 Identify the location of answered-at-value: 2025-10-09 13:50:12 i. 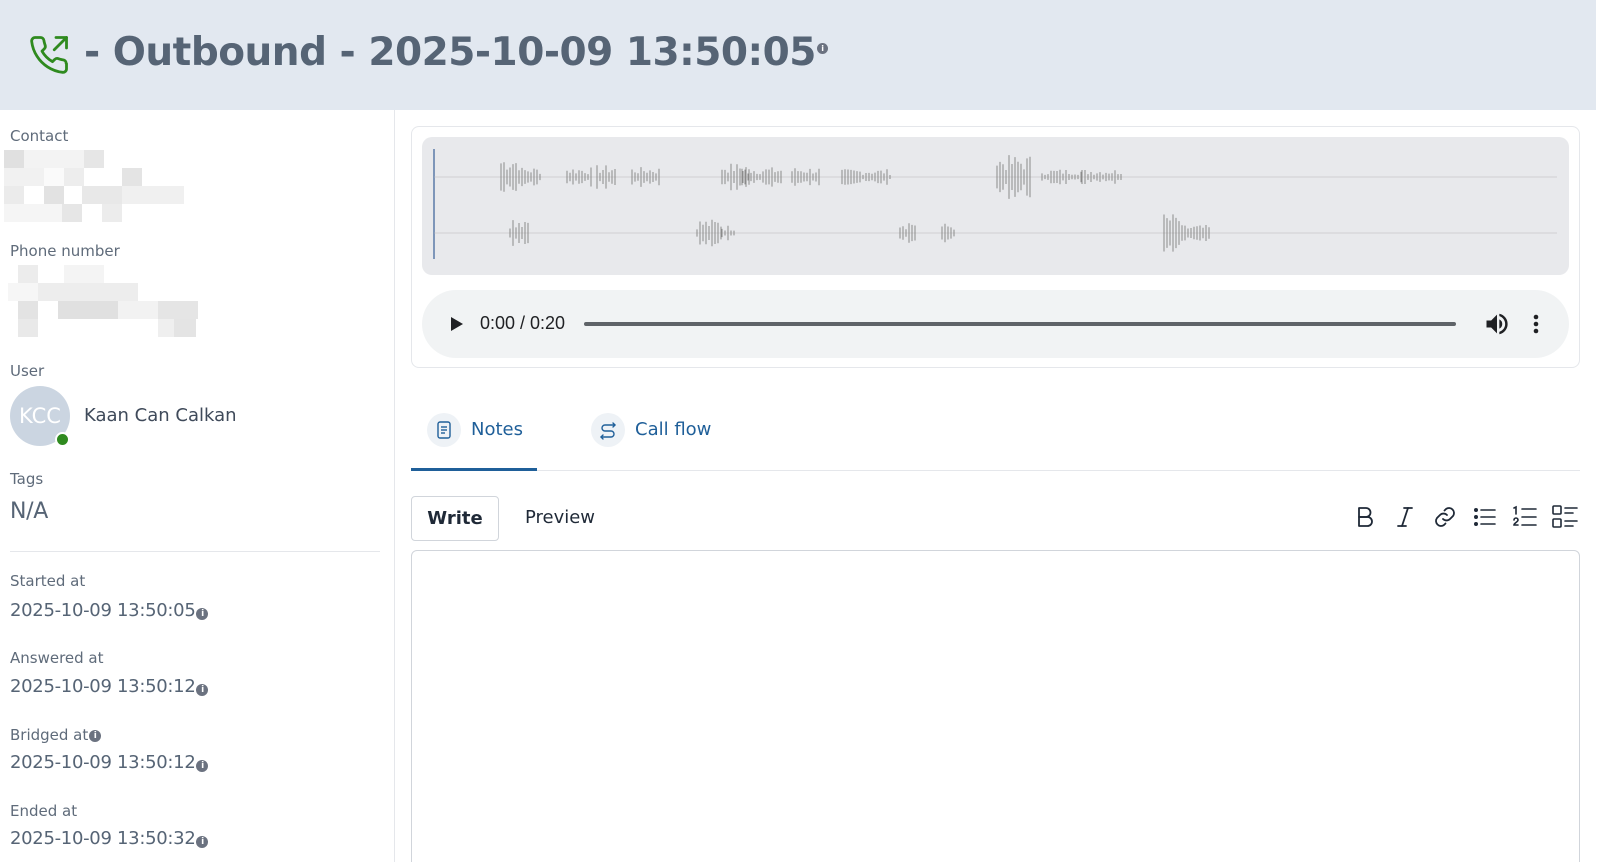
(109, 686).